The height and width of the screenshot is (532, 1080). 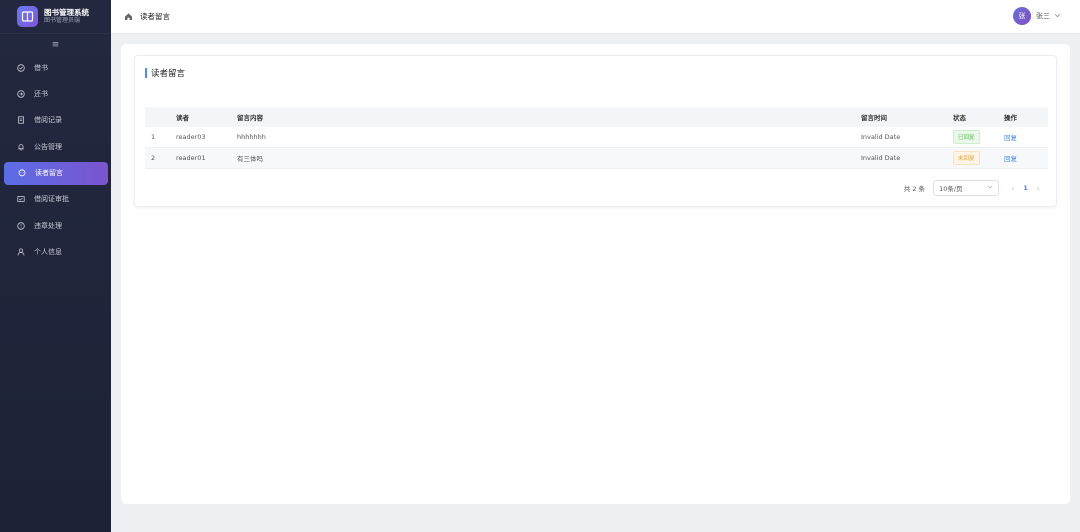 I want to click on page-size-select: 10条/页, so click(x=966, y=188).